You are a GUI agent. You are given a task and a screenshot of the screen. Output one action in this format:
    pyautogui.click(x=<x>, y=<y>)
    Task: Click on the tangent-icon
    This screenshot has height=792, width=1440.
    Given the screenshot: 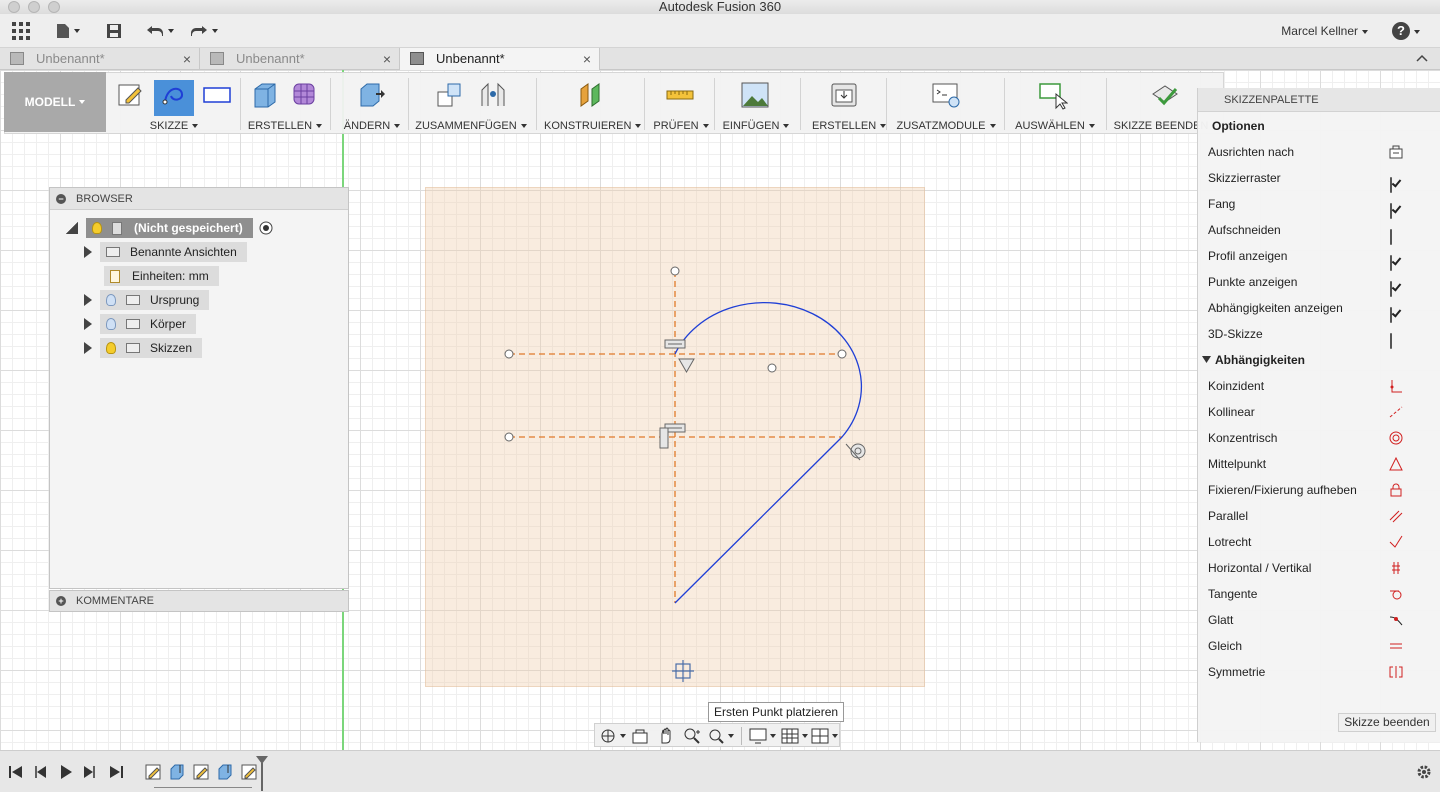 What is the action you would take?
    pyautogui.click(x=1396, y=594)
    